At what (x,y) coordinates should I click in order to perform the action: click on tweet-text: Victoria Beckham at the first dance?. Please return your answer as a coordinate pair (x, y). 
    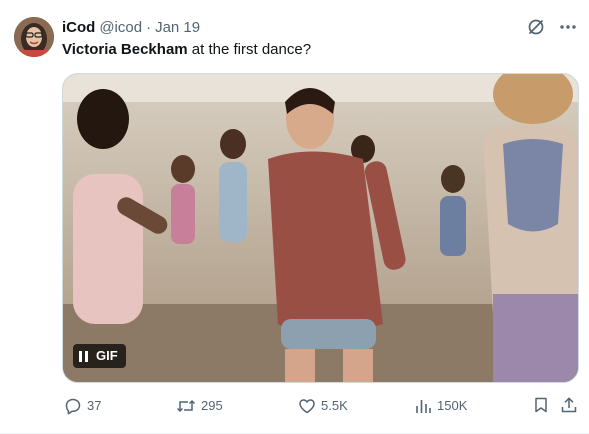
    Looking at the image, I should click on (186, 50).